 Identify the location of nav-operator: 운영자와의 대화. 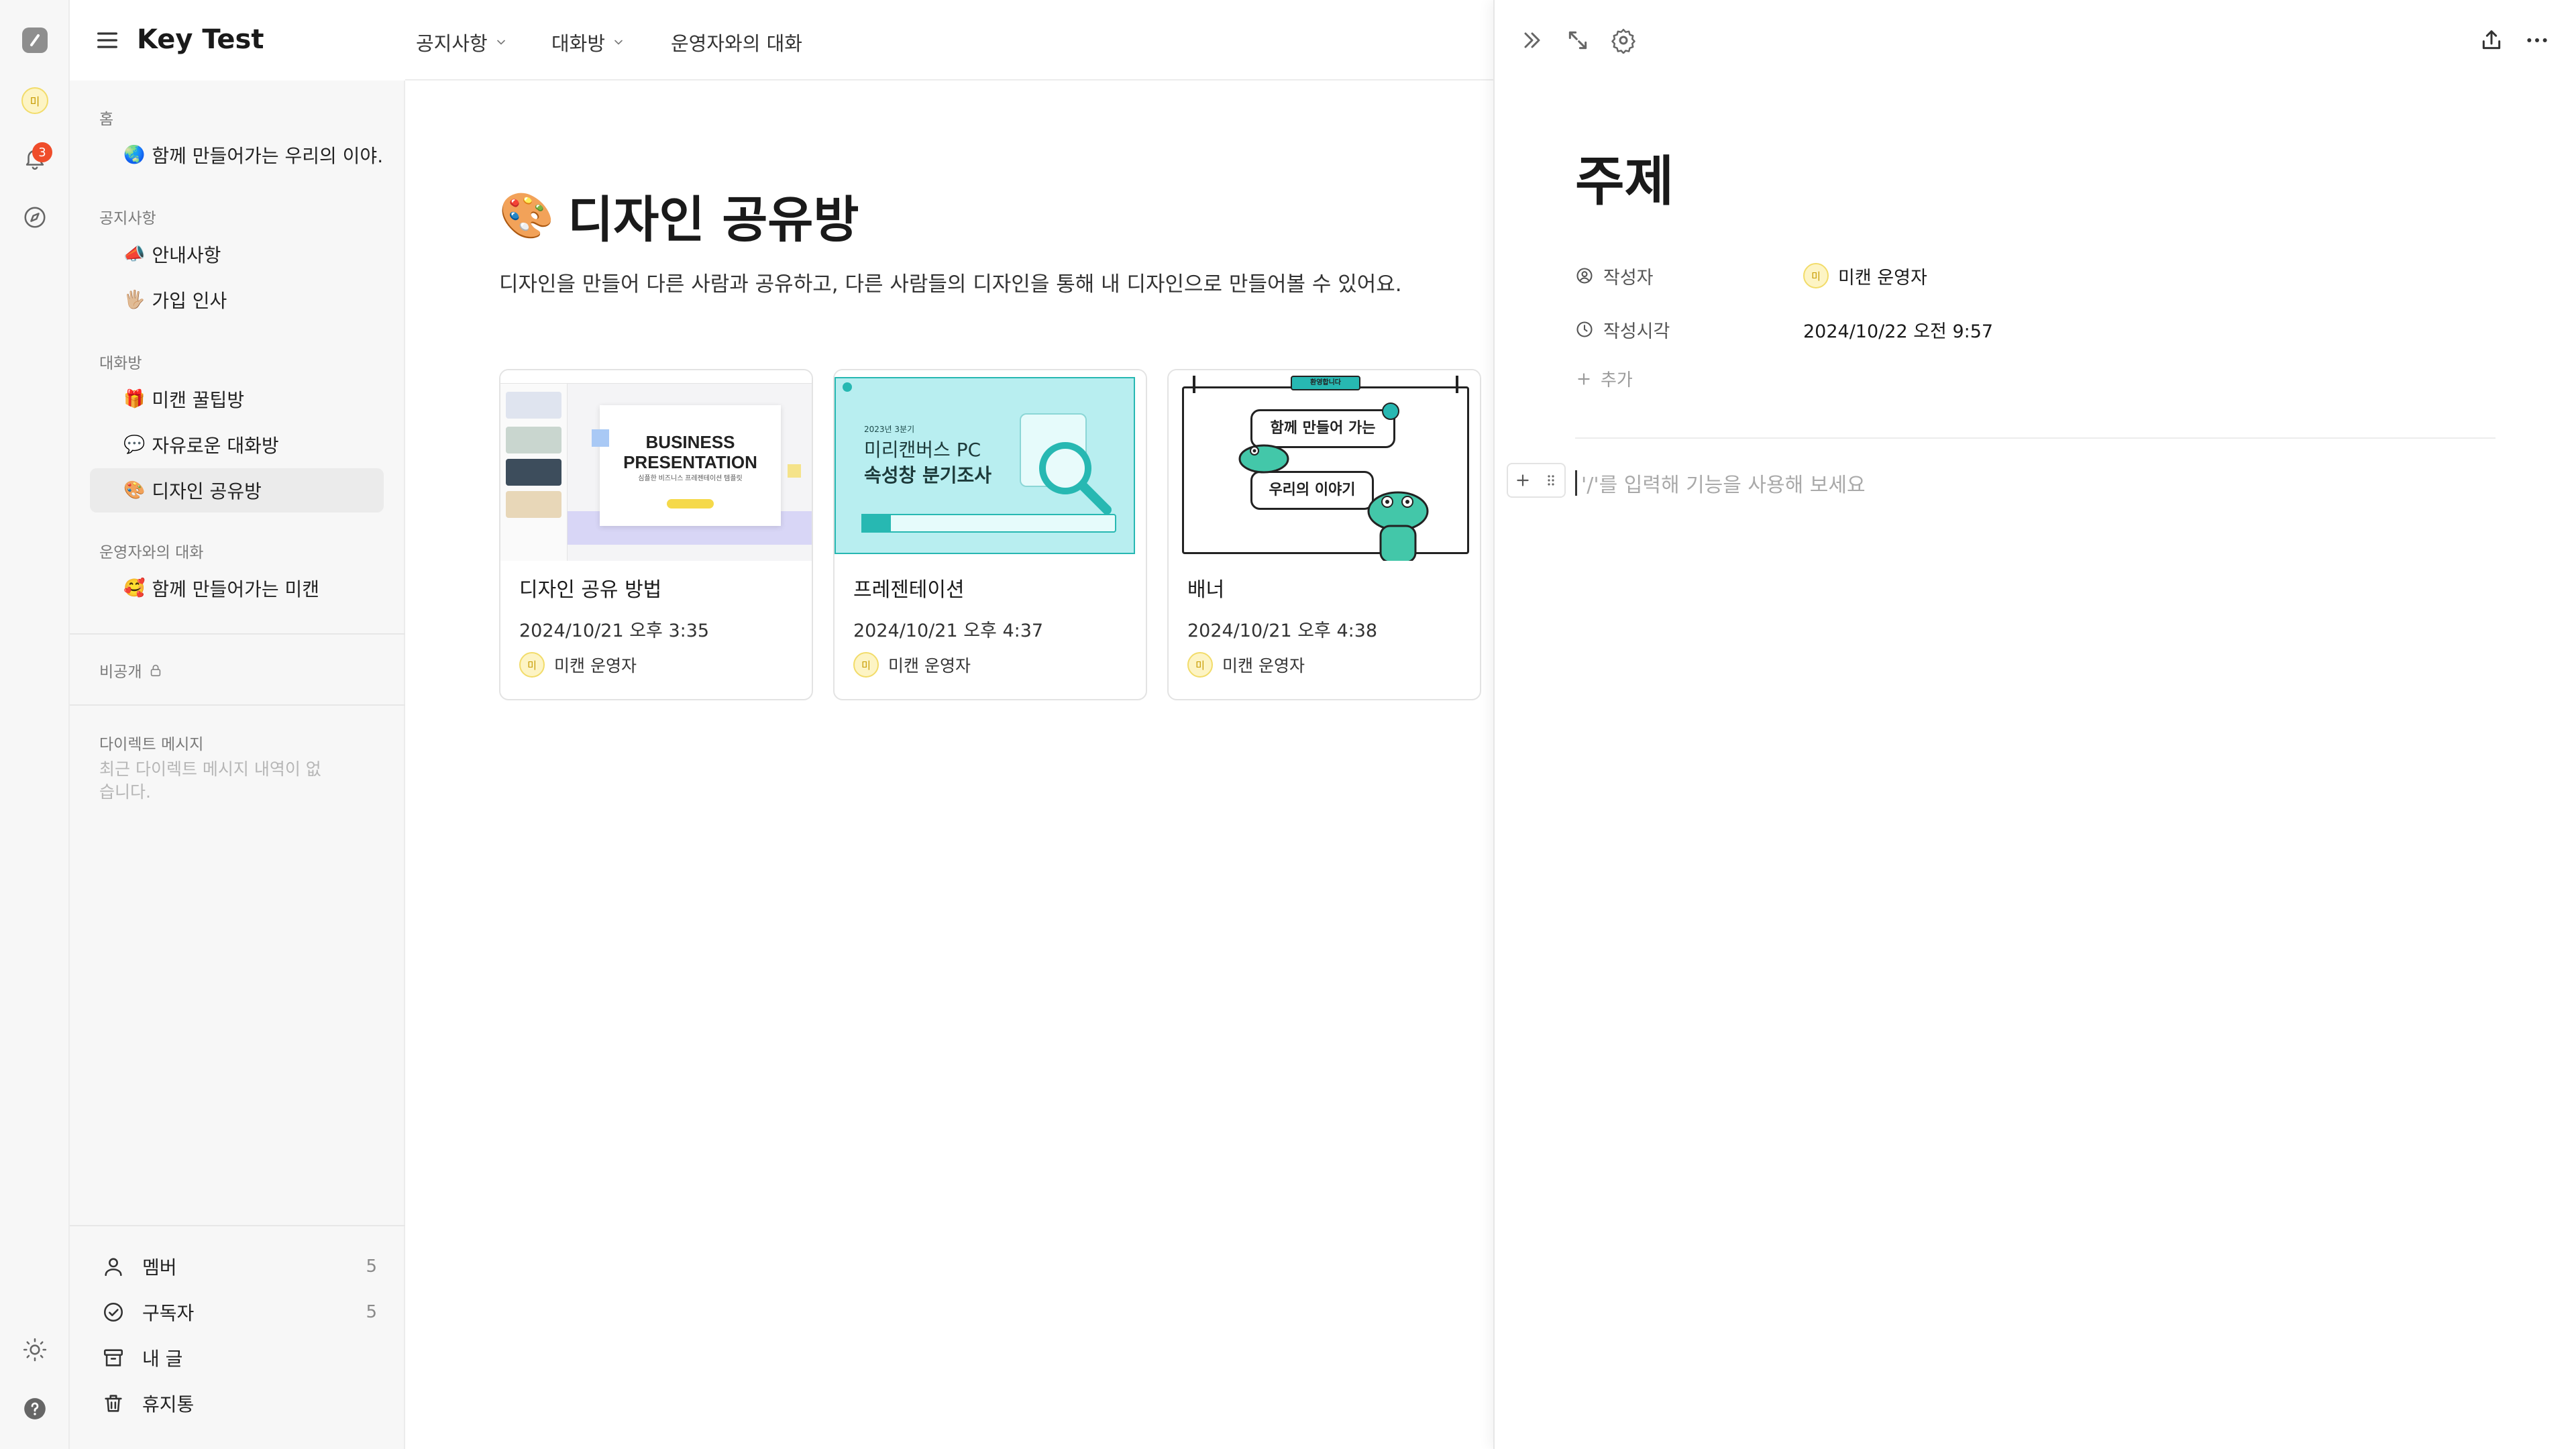
(736, 42).